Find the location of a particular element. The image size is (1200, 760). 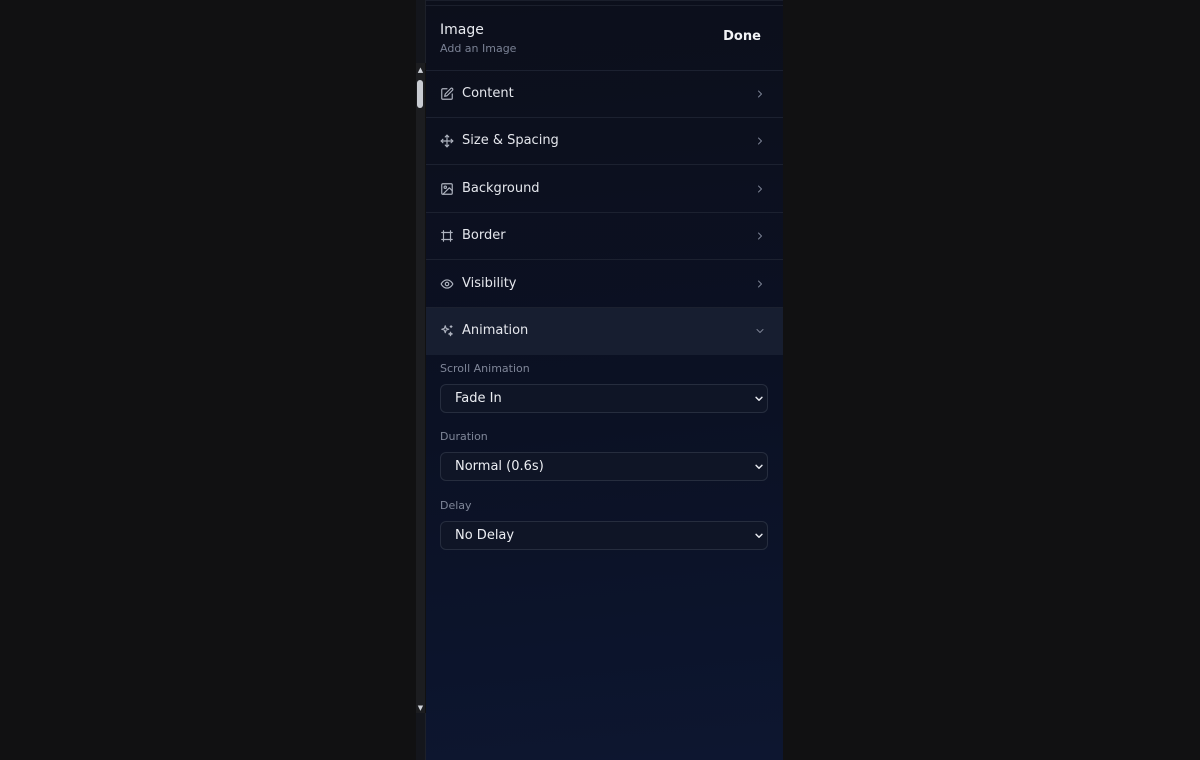

section-label-animation: Animation is located at coordinates (495, 330).